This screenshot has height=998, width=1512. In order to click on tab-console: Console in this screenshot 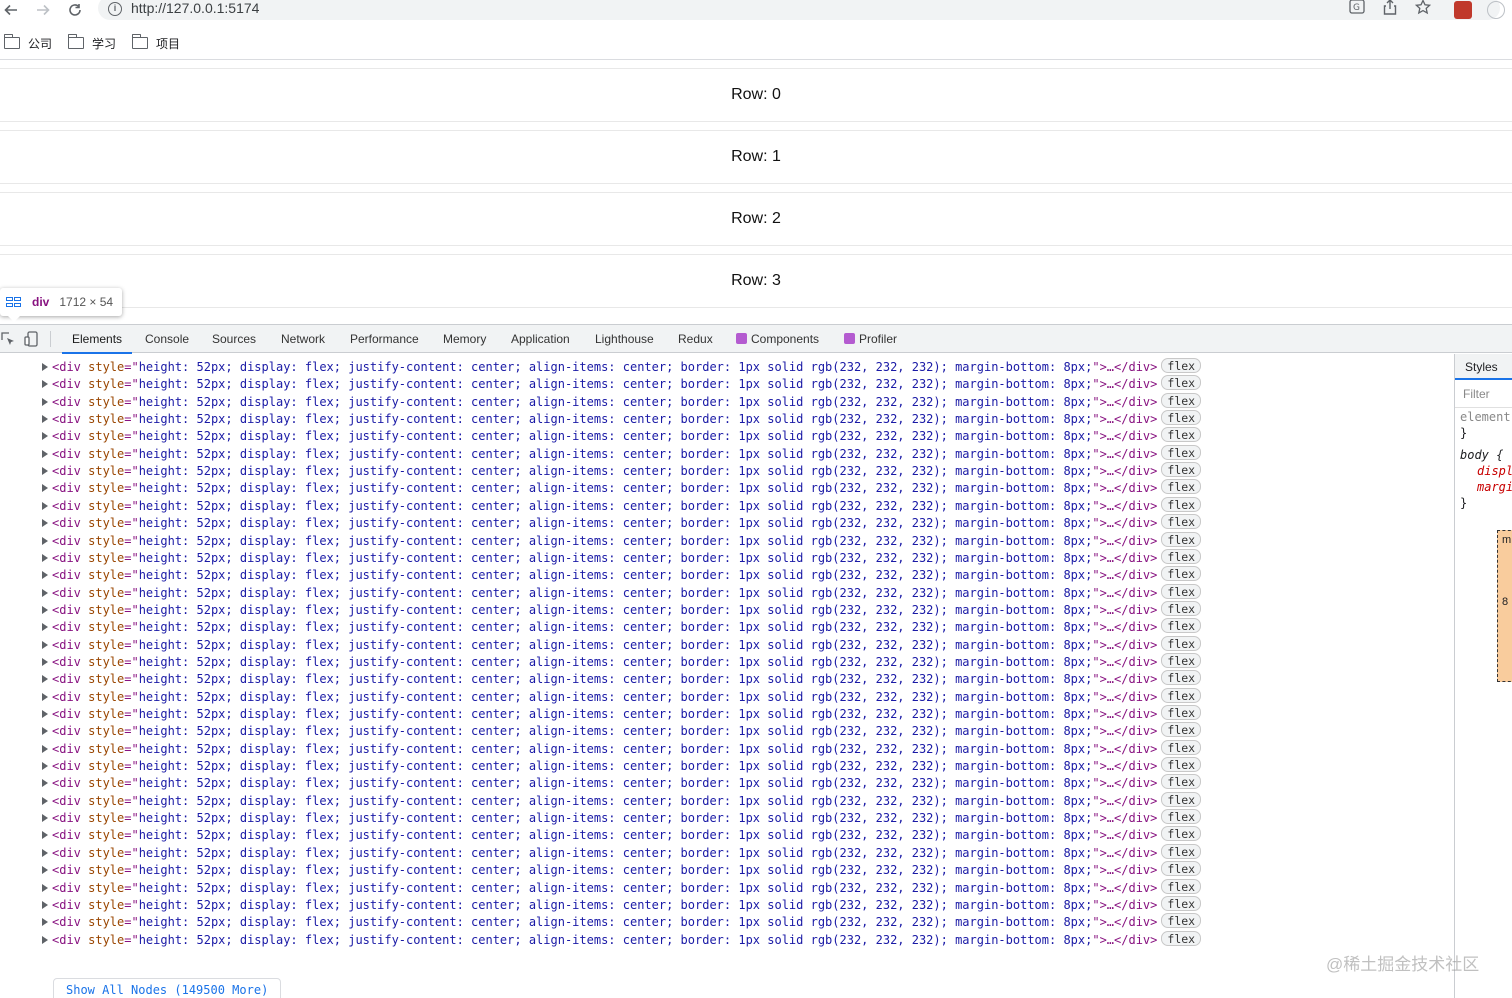, I will do `click(167, 339)`.